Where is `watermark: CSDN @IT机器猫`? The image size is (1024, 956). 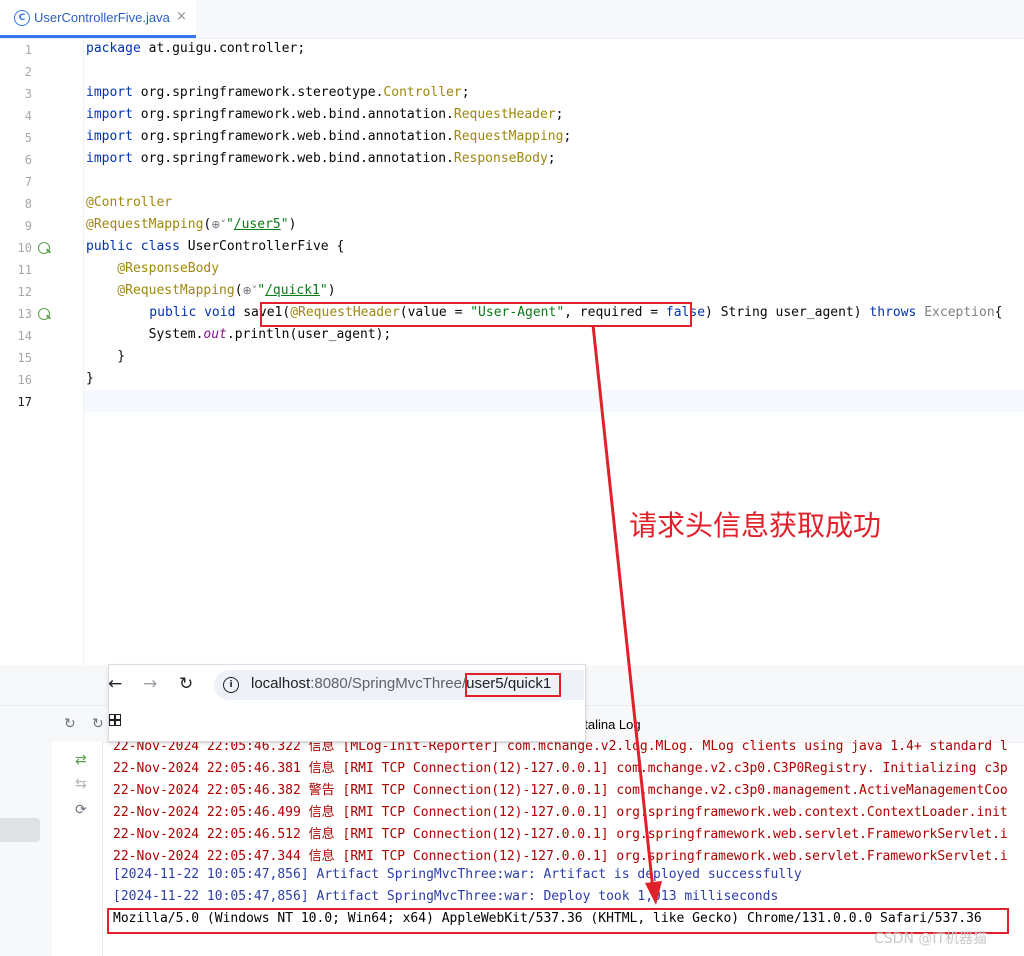
watermark: CSDN @IT机器猫 is located at coordinates (931, 939).